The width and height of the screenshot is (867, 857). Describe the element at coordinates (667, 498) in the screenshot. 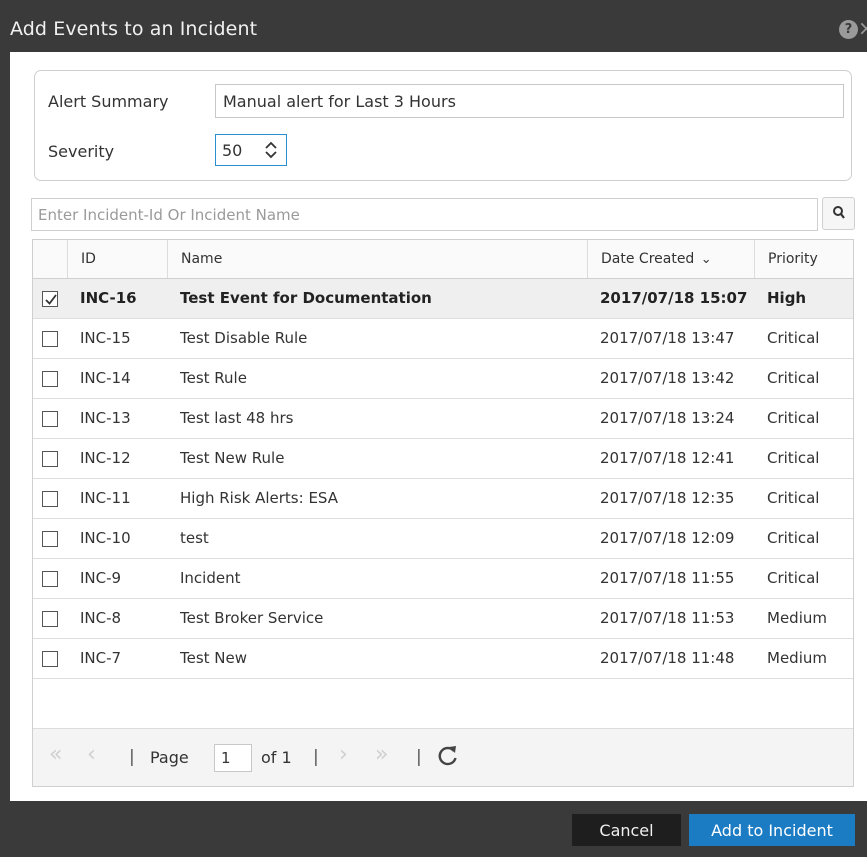

I see `cell-date-created: 2017/07/18 12:35` at that location.